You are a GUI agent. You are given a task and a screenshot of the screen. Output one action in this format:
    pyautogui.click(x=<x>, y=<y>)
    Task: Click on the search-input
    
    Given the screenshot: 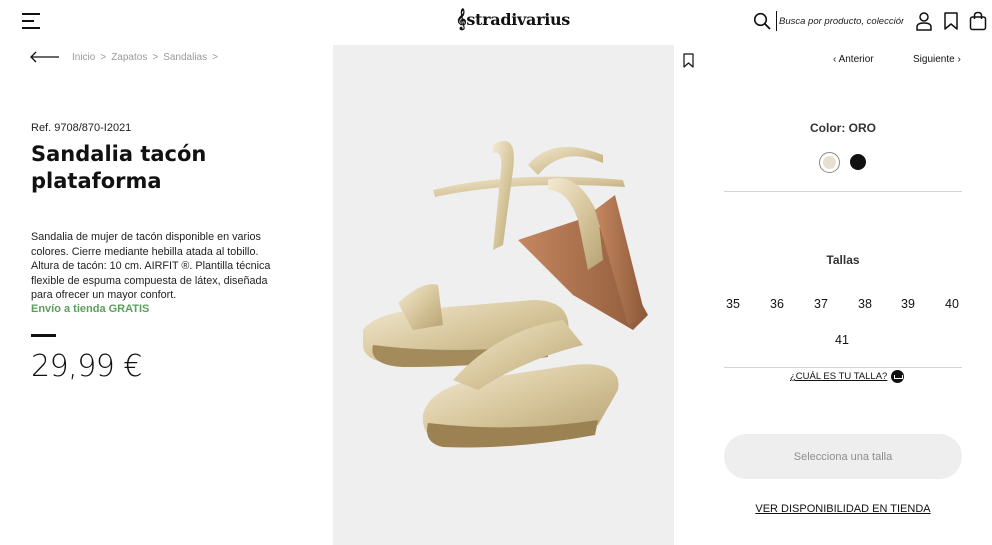 What is the action you would take?
    pyautogui.click(x=840, y=21)
    